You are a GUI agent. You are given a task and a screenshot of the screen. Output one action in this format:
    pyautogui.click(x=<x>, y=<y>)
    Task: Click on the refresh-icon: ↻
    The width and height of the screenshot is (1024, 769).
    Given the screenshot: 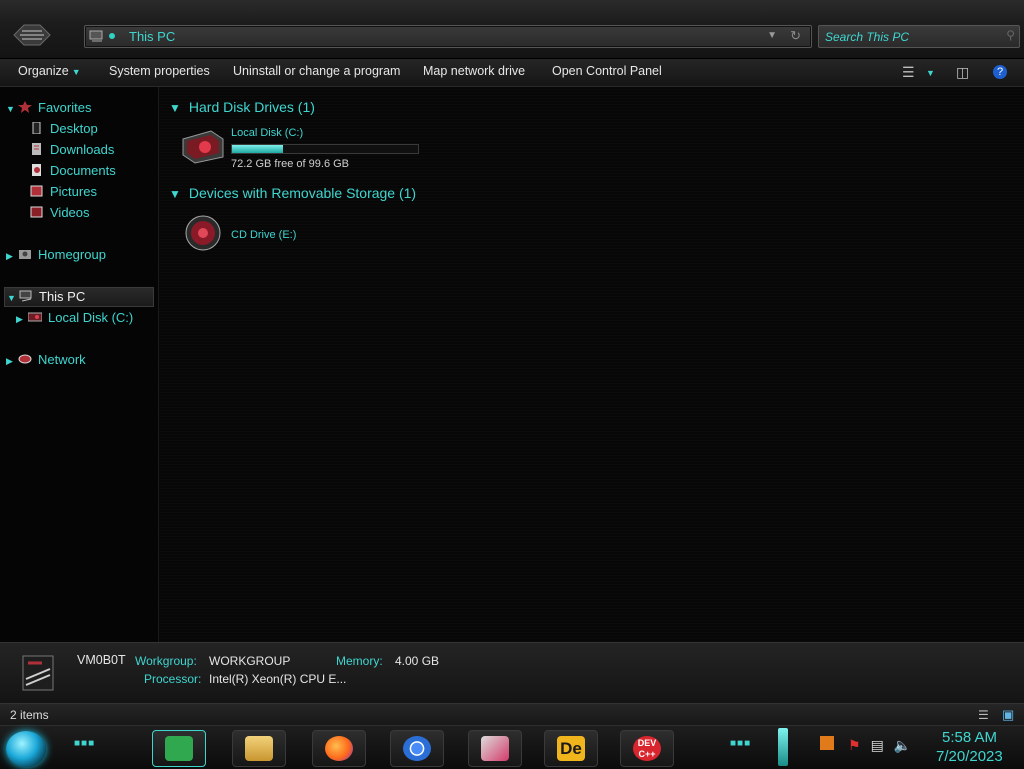 What is the action you would take?
    pyautogui.click(x=795, y=36)
    